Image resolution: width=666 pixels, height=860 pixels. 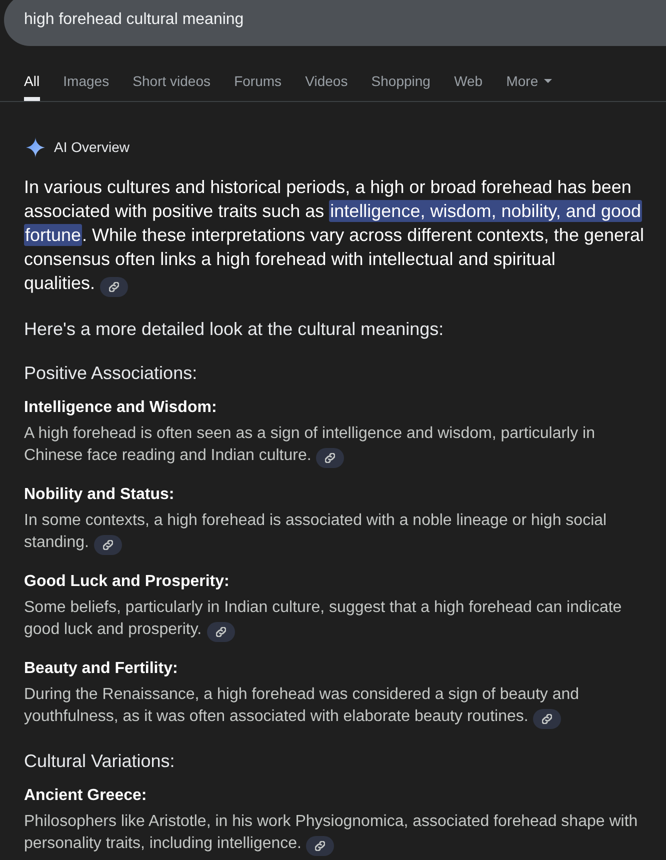 I want to click on item-description: Some beliefs, particularly in Indian culture, suggest that a high forehead can indicate good luck and prosperity., so click(x=337, y=619).